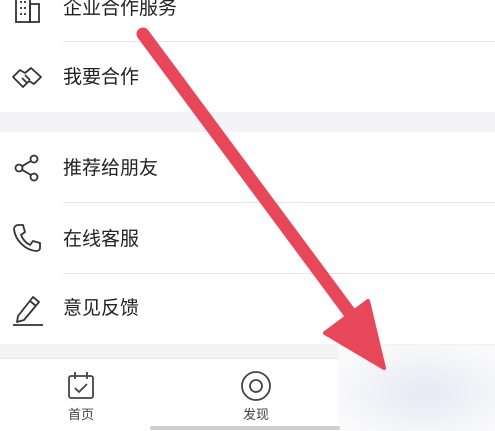  What do you see at coordinates (247, 122) in the screenshot?
I see `section-gap` at bounding box center [247, 122].